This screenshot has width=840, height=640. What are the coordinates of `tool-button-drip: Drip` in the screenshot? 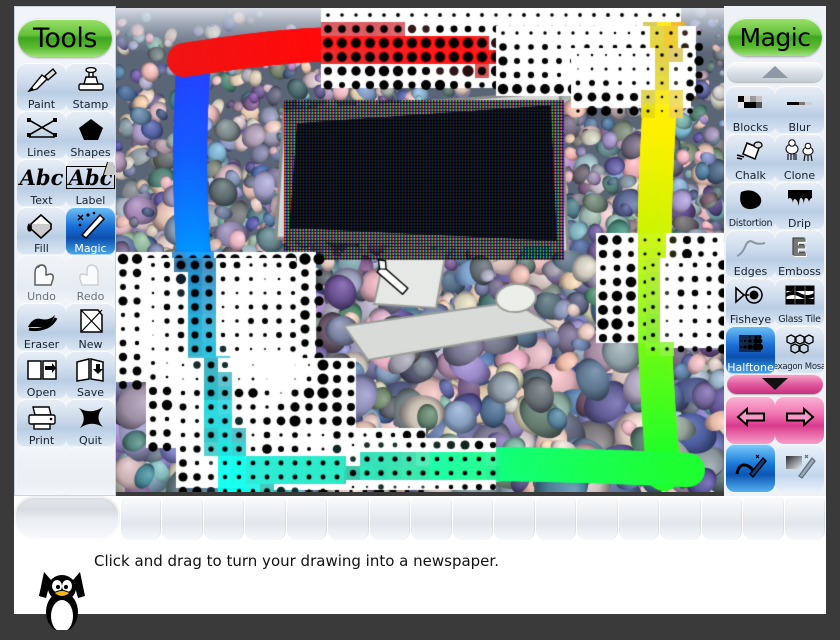 It's located at (799, 206).